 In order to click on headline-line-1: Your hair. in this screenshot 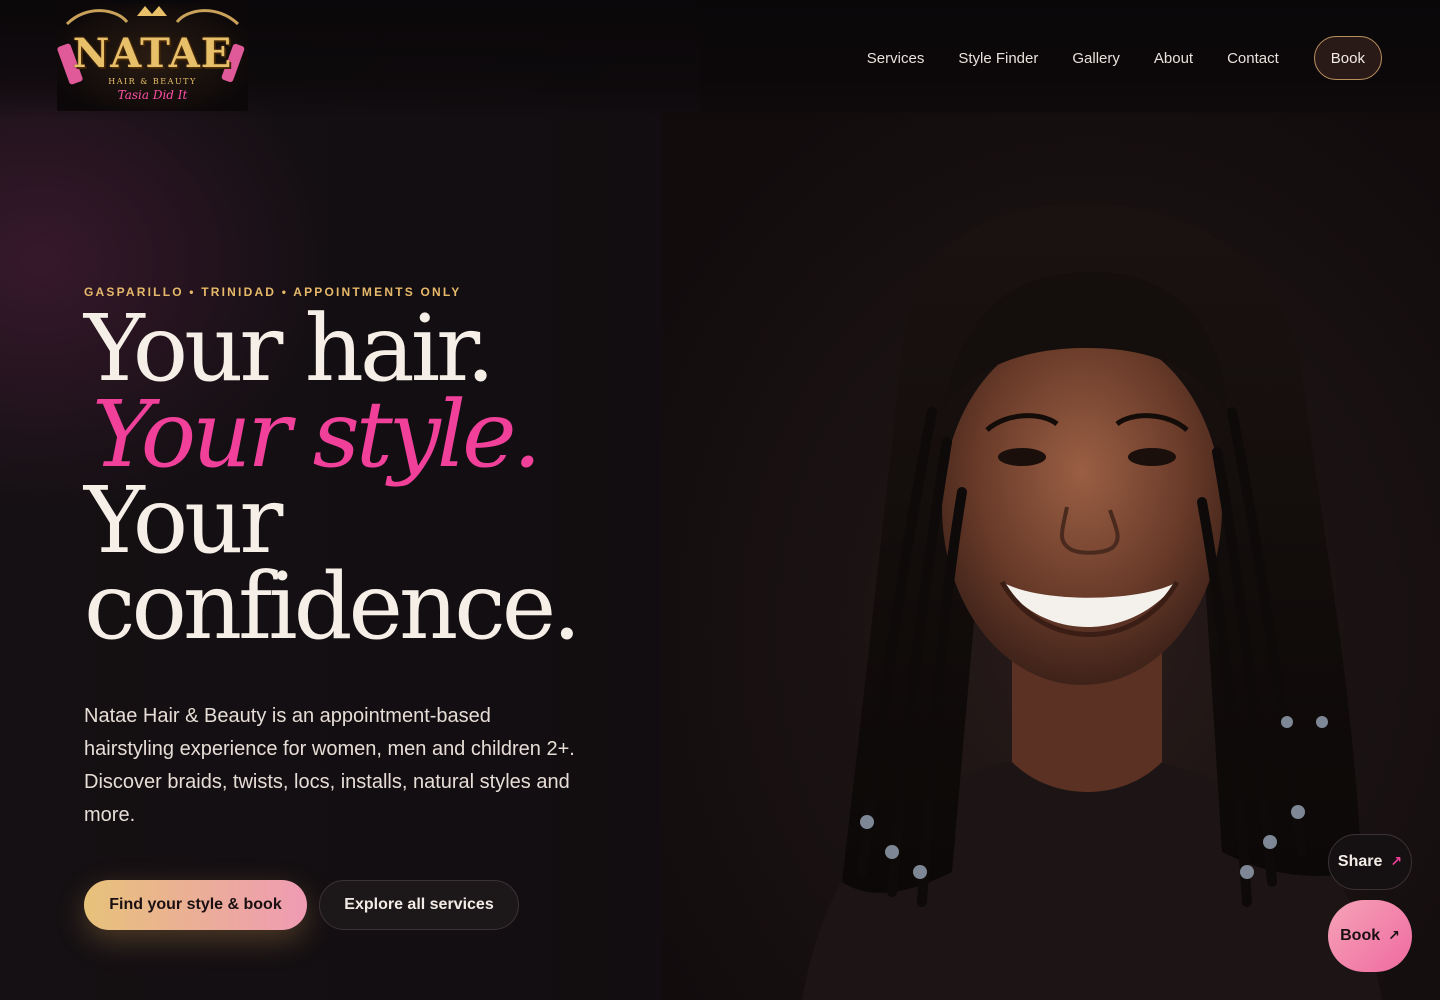, I will do `click(289, 348)`.